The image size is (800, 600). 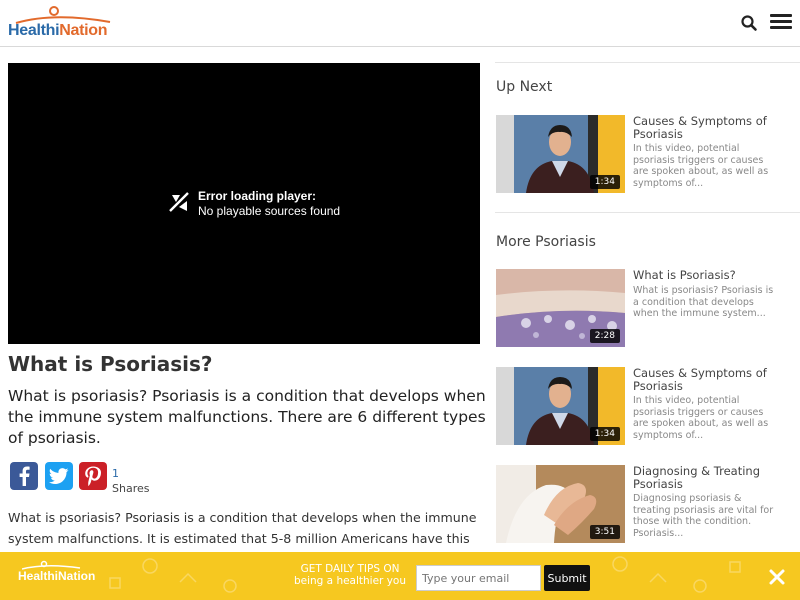 I want to click on logo-text-part1: Healthi, so click(x=34, y=30).